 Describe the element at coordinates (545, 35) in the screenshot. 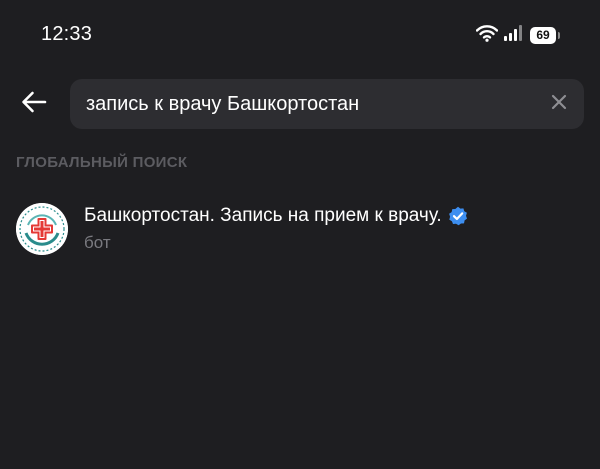

I see `battery-icon: 69` at that location.